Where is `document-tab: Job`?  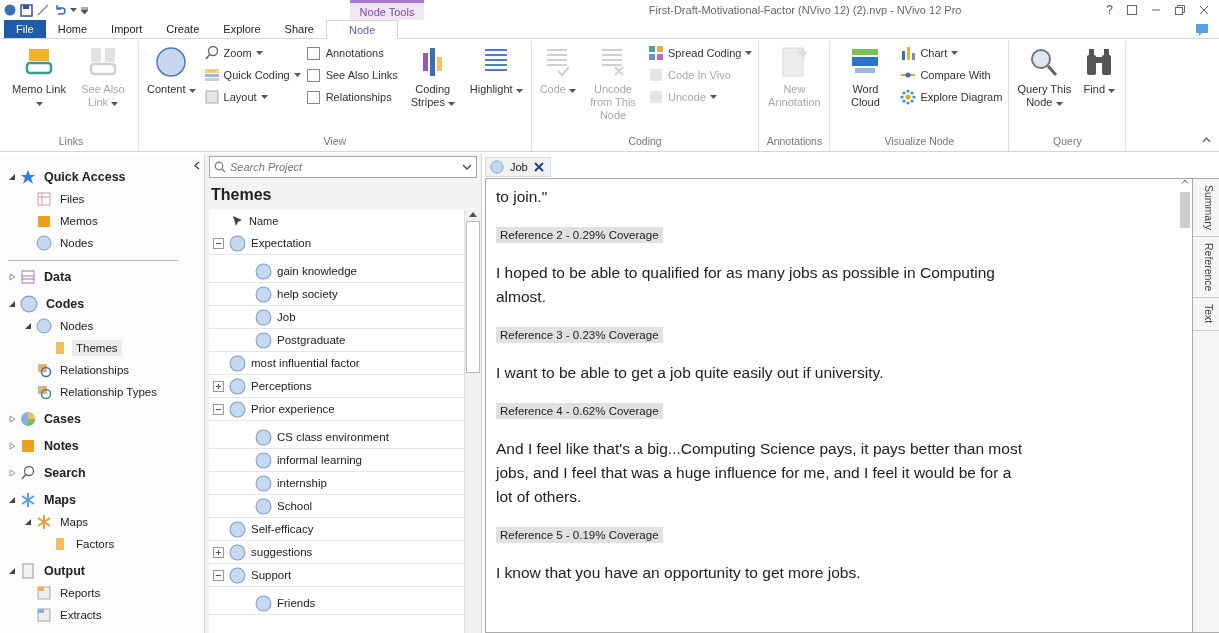
document-tab: Job is located at coordinates (518, 167).